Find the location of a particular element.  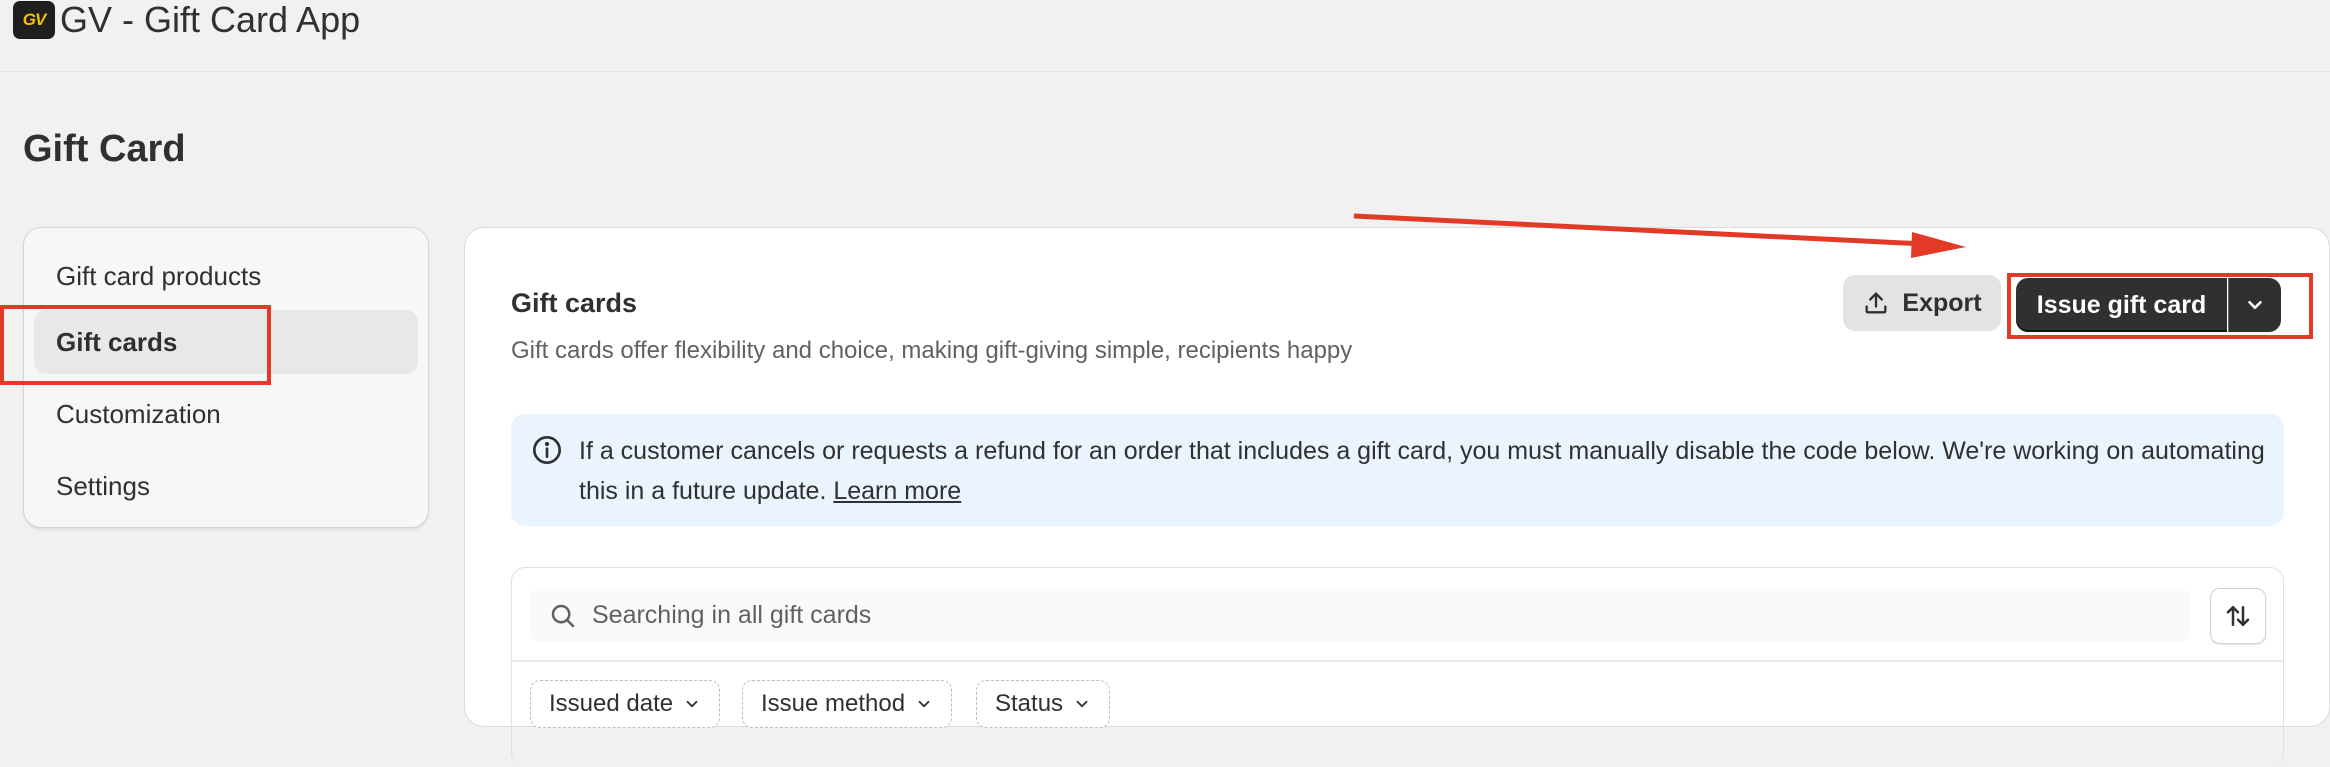

filter-status: Status is located at coordinates (1043, 704).